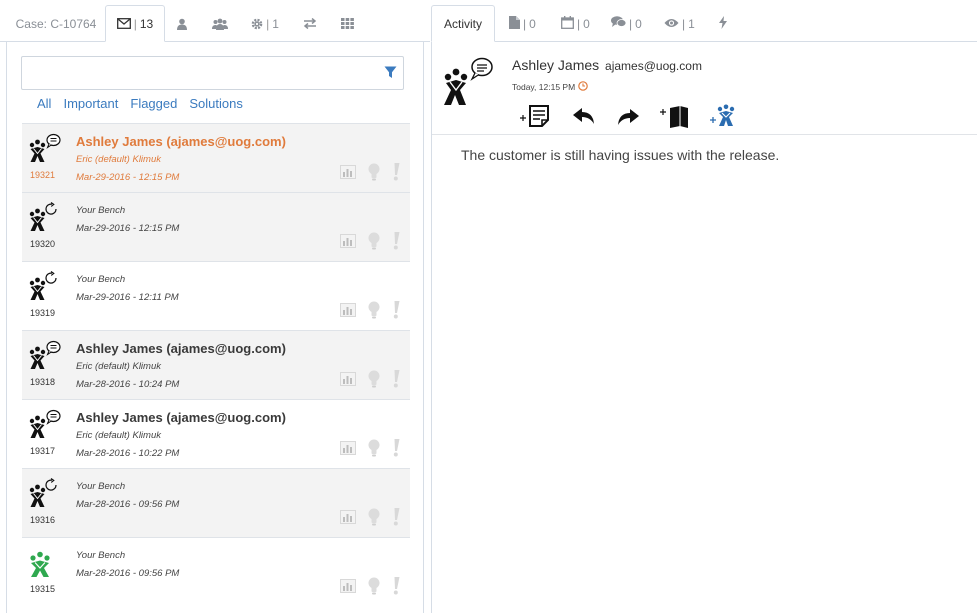  What do you see at coordinates (544, 87) in the screenshot?
I see `activity-time-text: Today, 12:15 PM` at bounding box center [544, 87].